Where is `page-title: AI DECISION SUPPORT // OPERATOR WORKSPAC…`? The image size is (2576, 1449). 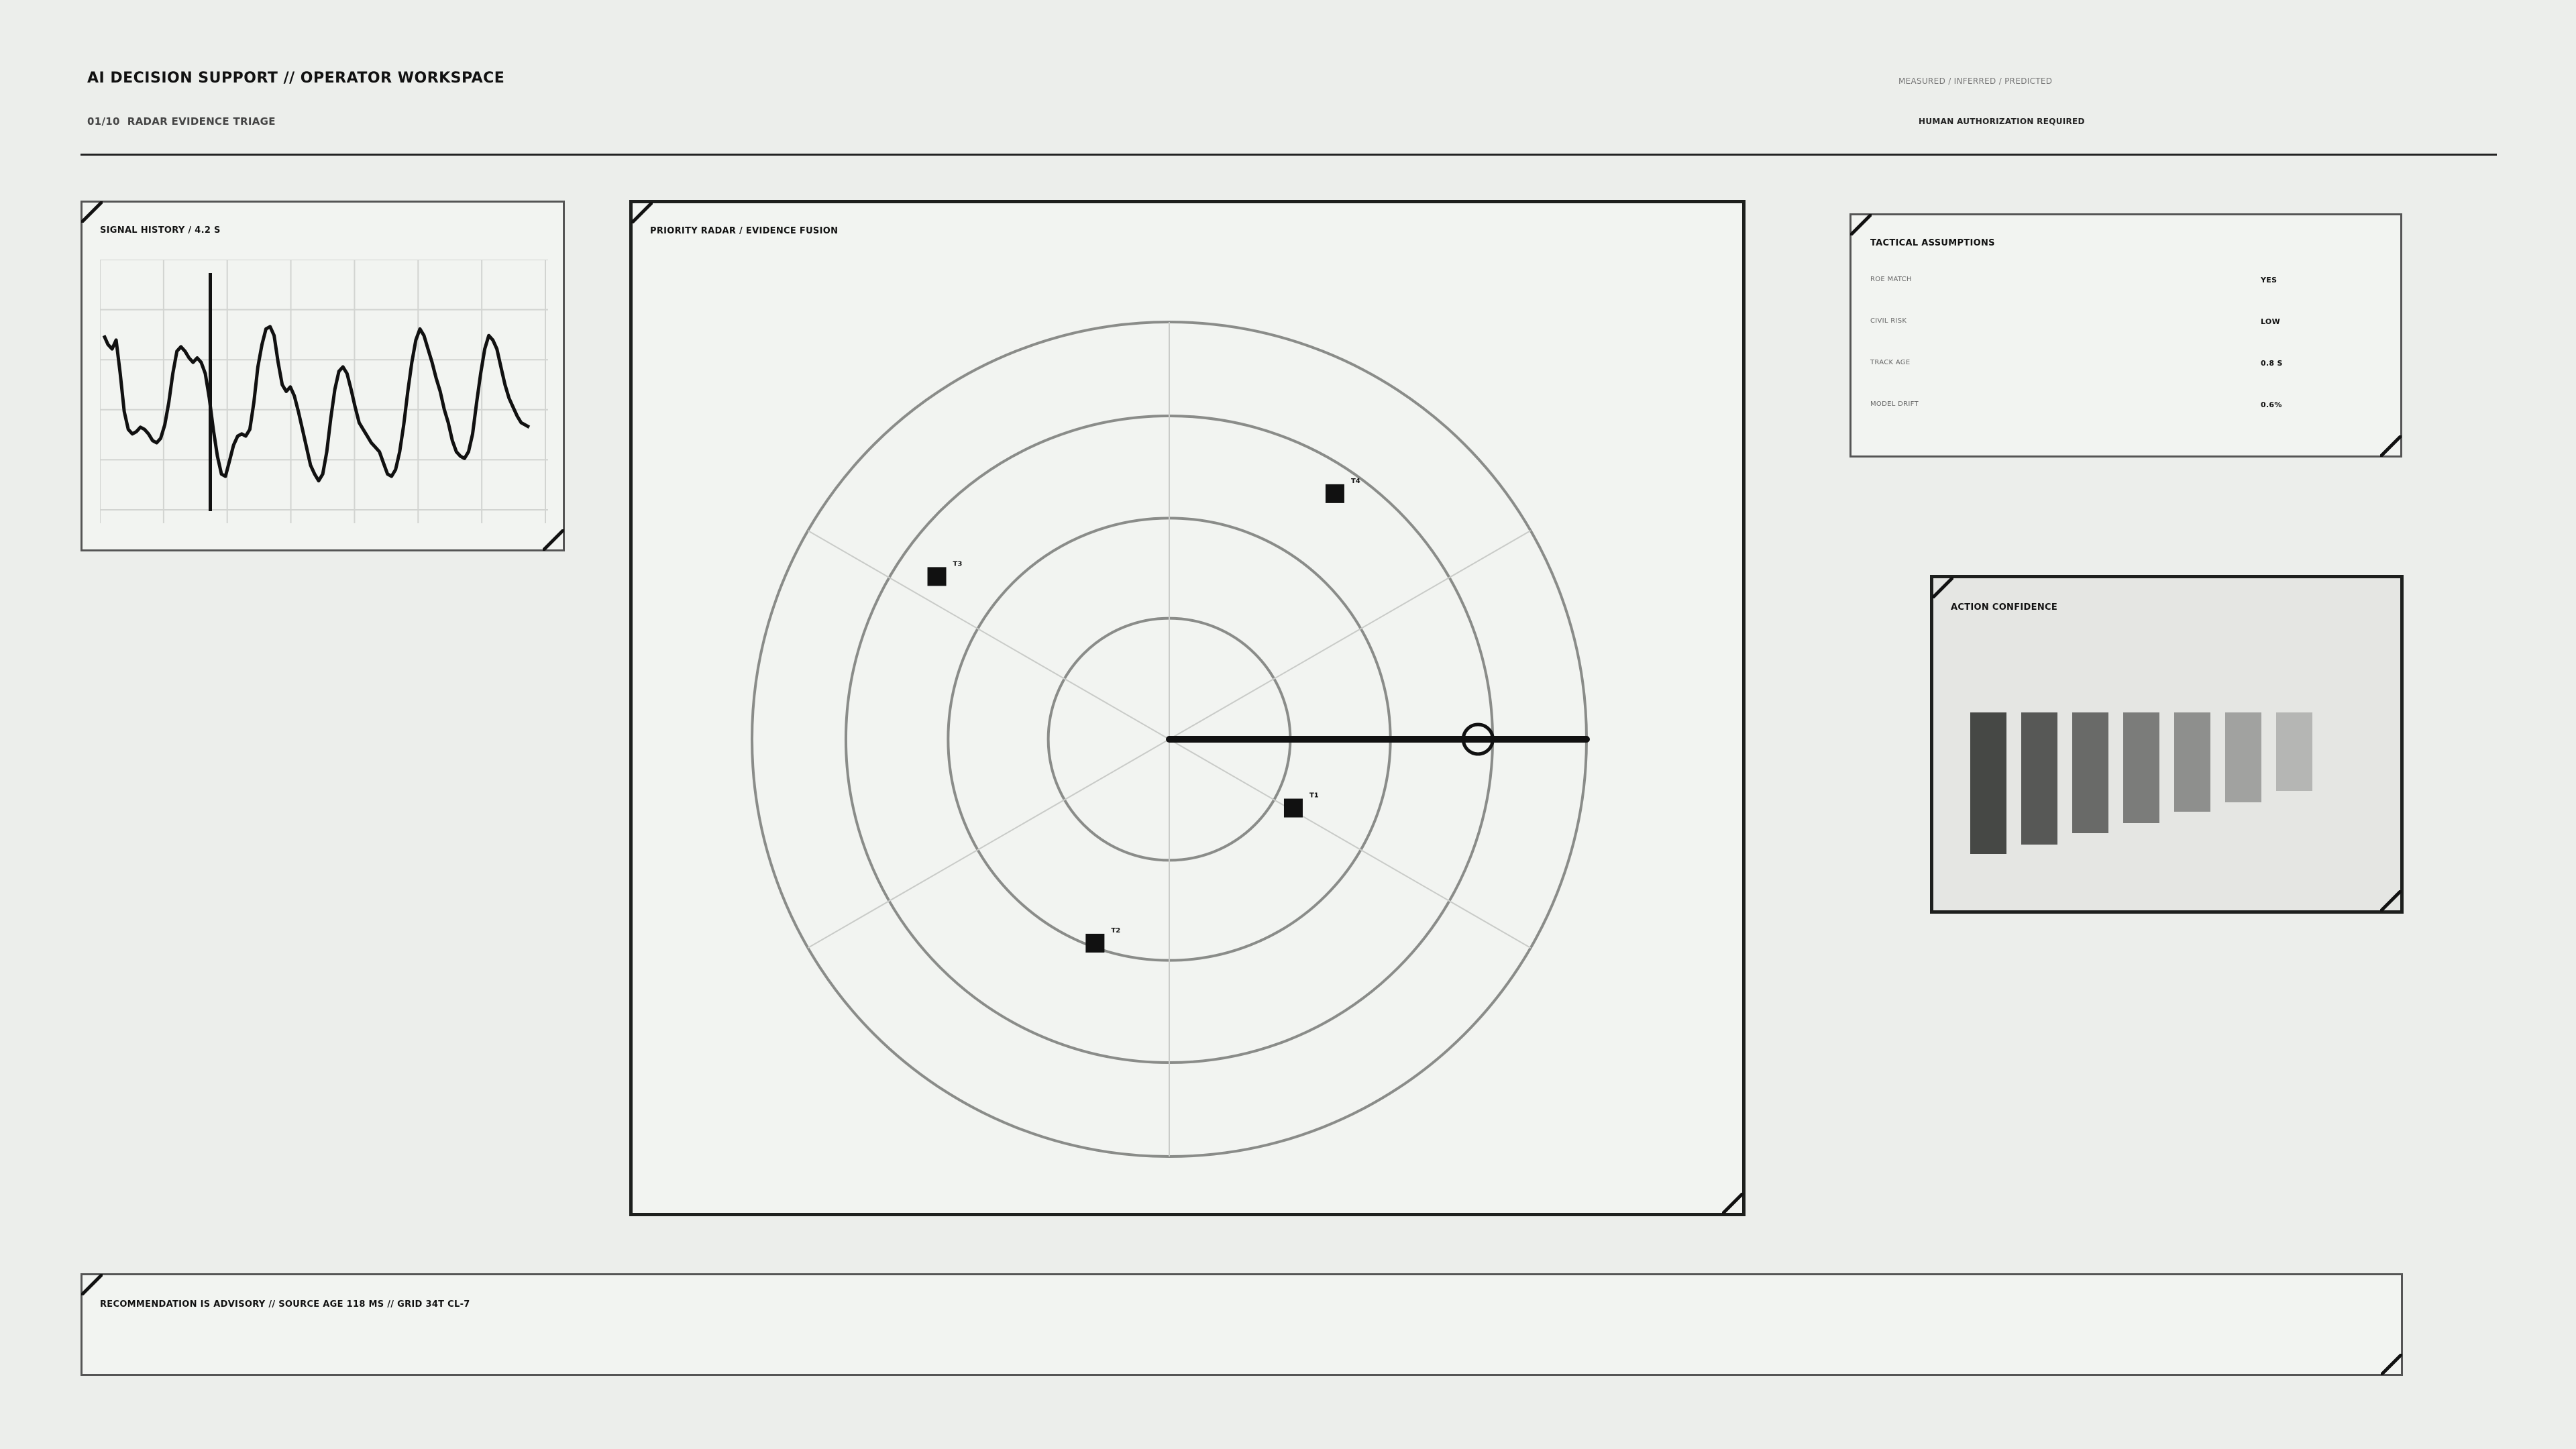
page-title: AI DECISION SUPPORT // OPERATOR WORKSPAC… is located at coordinates (296, 78).